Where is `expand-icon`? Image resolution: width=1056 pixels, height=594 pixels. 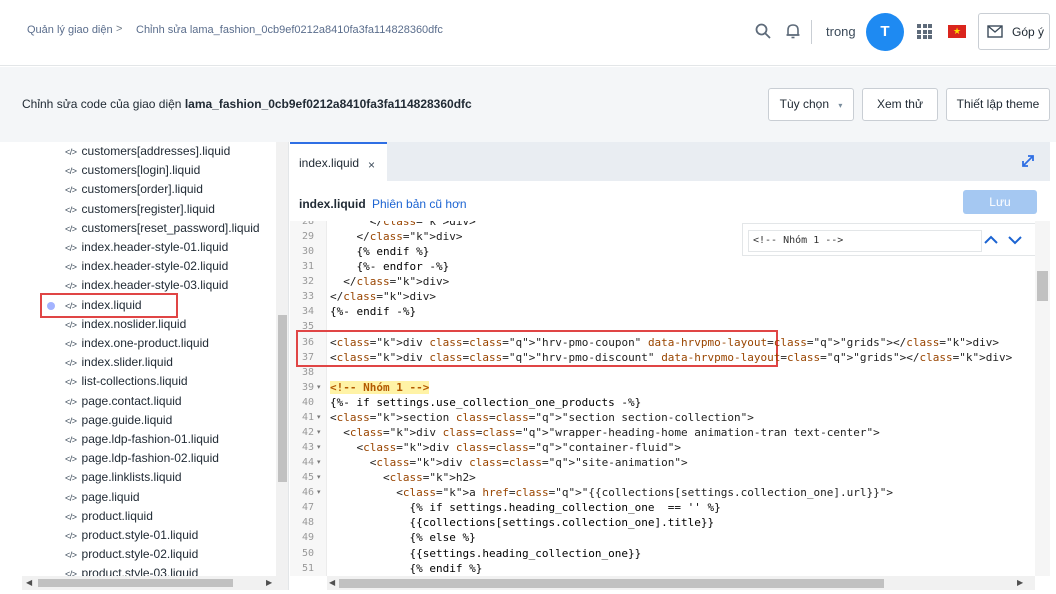
expand-icon is located at coordinates (1028, 161).